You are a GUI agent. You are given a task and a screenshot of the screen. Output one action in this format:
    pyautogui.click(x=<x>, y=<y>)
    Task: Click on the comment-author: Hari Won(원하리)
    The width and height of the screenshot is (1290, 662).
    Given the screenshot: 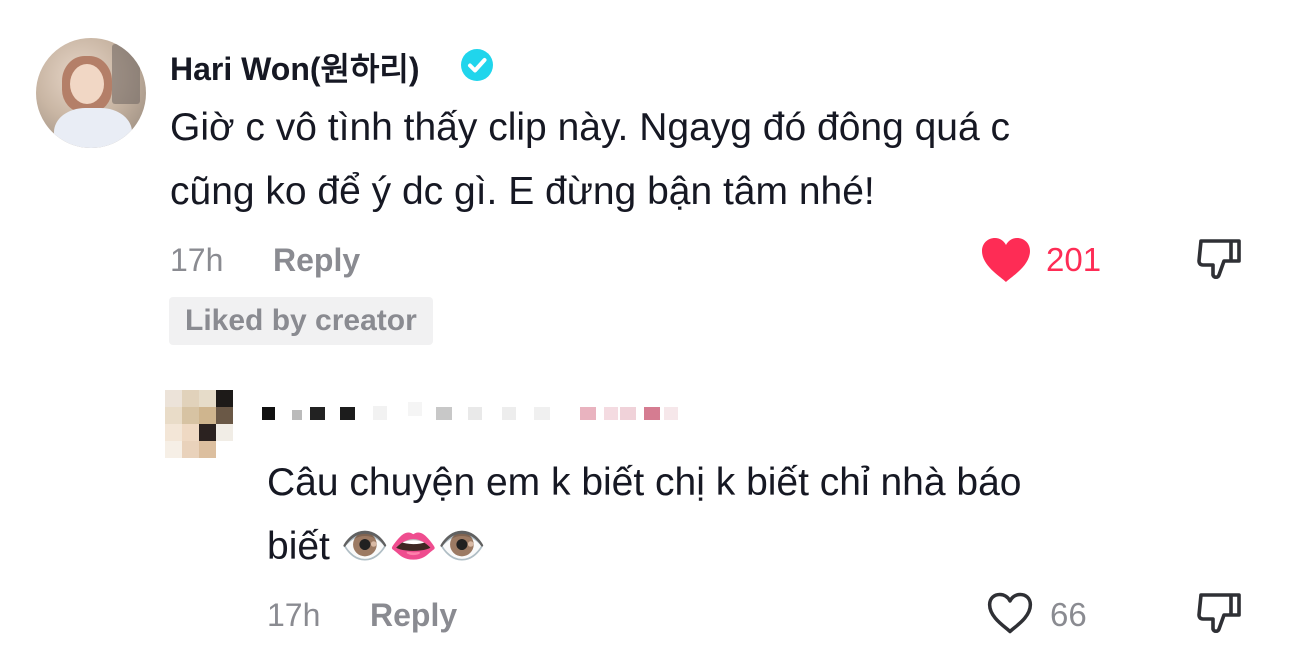 What is the action you would take?
    pyautogui.click(x=295, y=67)
    